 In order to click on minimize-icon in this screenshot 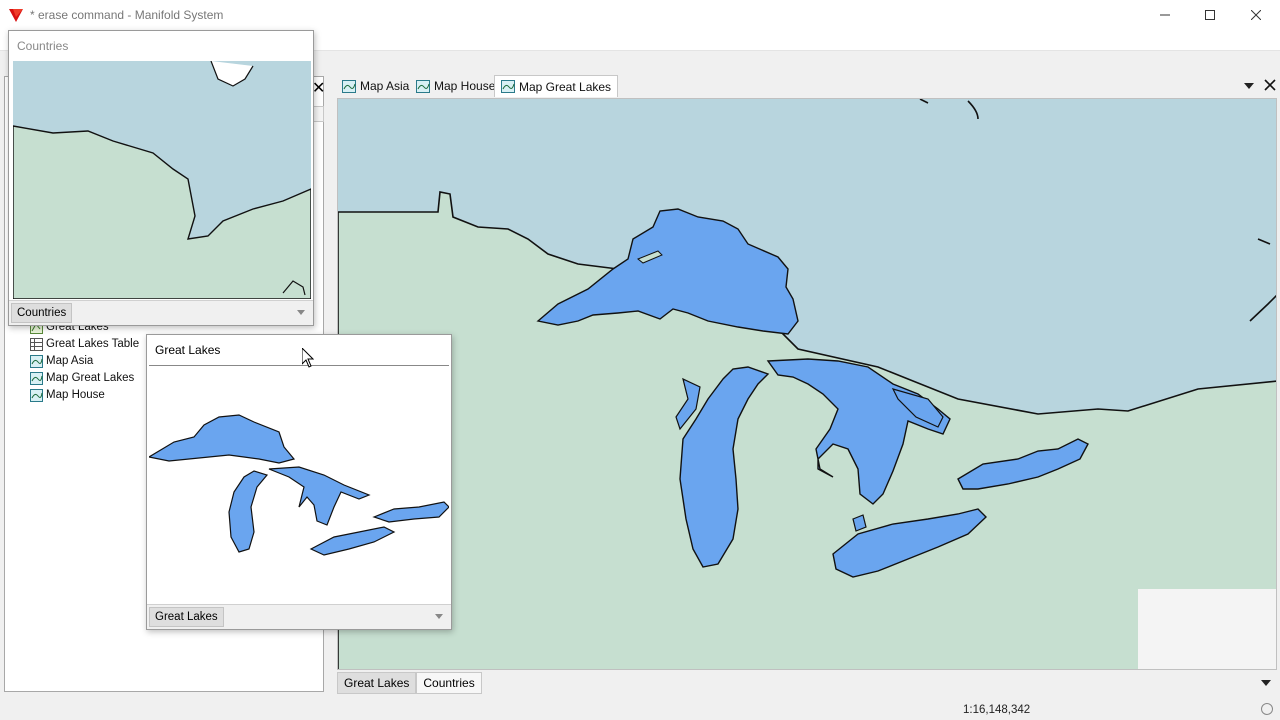, I will do `click(1165, 15)`.